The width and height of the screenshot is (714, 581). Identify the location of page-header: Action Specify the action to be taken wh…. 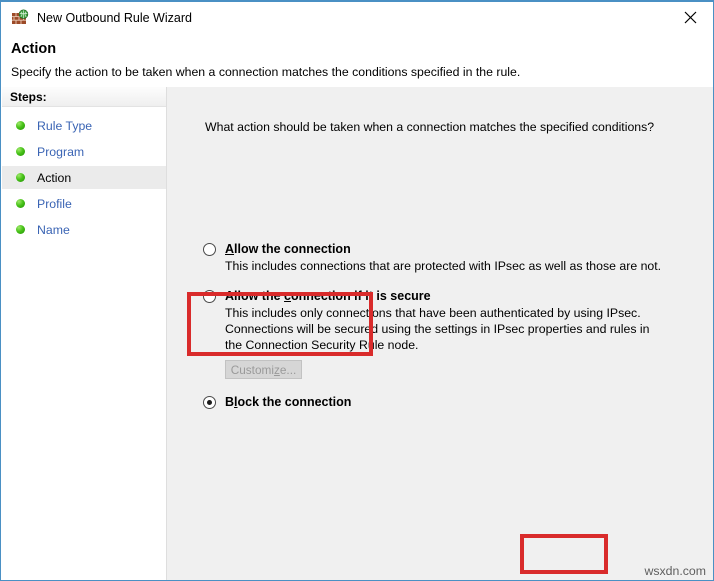
(357, 59).